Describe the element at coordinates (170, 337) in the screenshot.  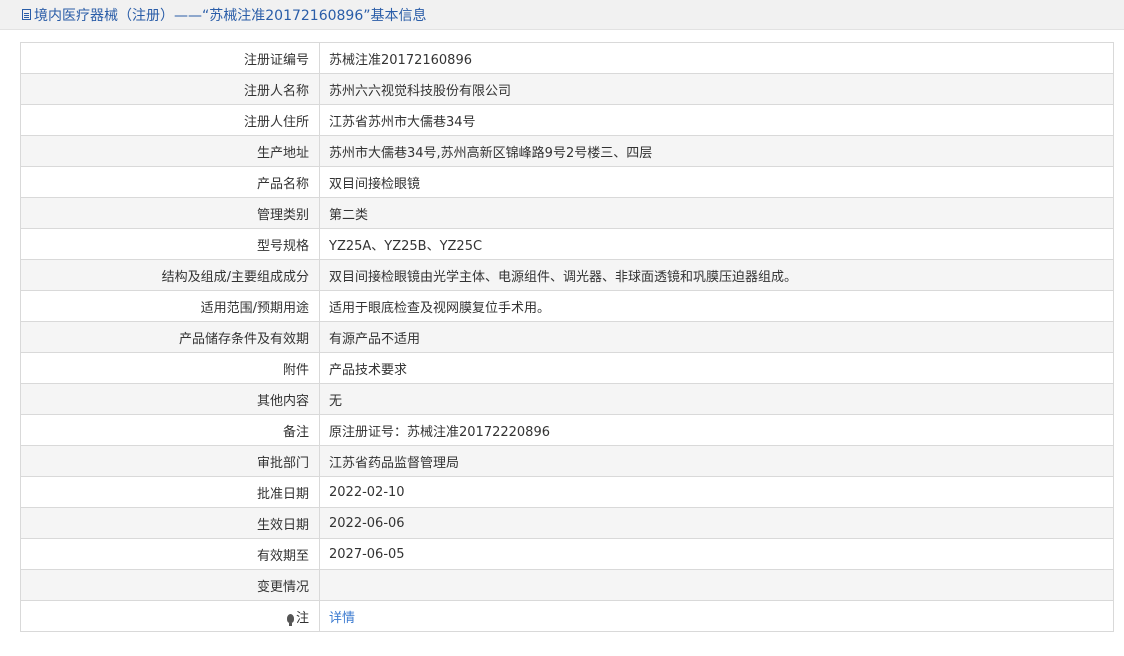
I see `row-label: 产品储存条件及有效期` at that location.